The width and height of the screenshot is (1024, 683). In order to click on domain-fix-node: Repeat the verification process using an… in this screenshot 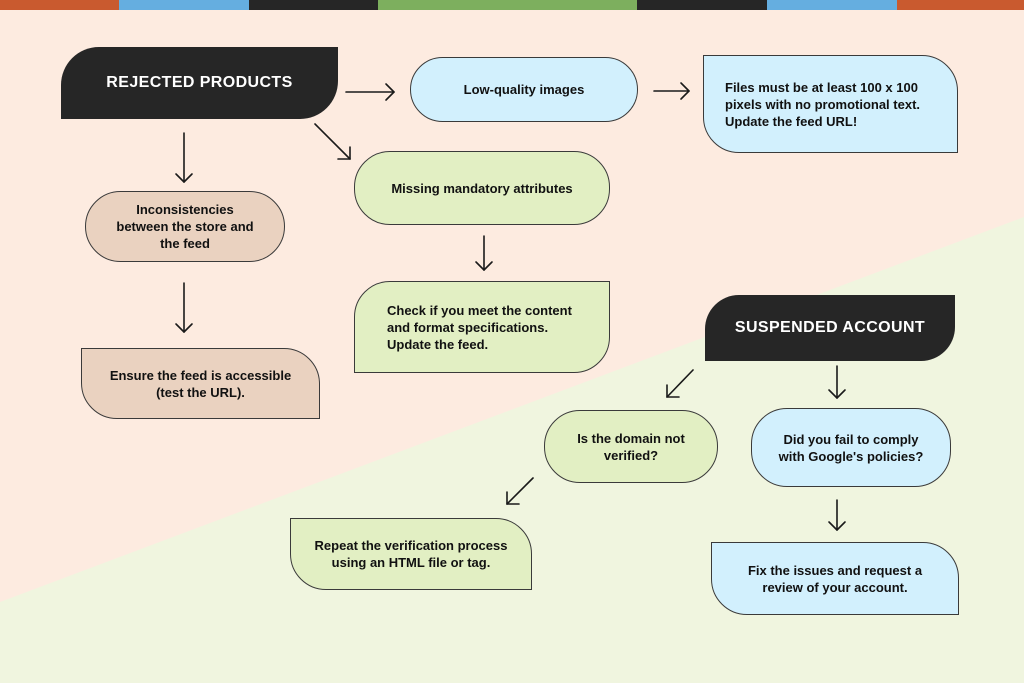, I will do `click(411, 554)`.